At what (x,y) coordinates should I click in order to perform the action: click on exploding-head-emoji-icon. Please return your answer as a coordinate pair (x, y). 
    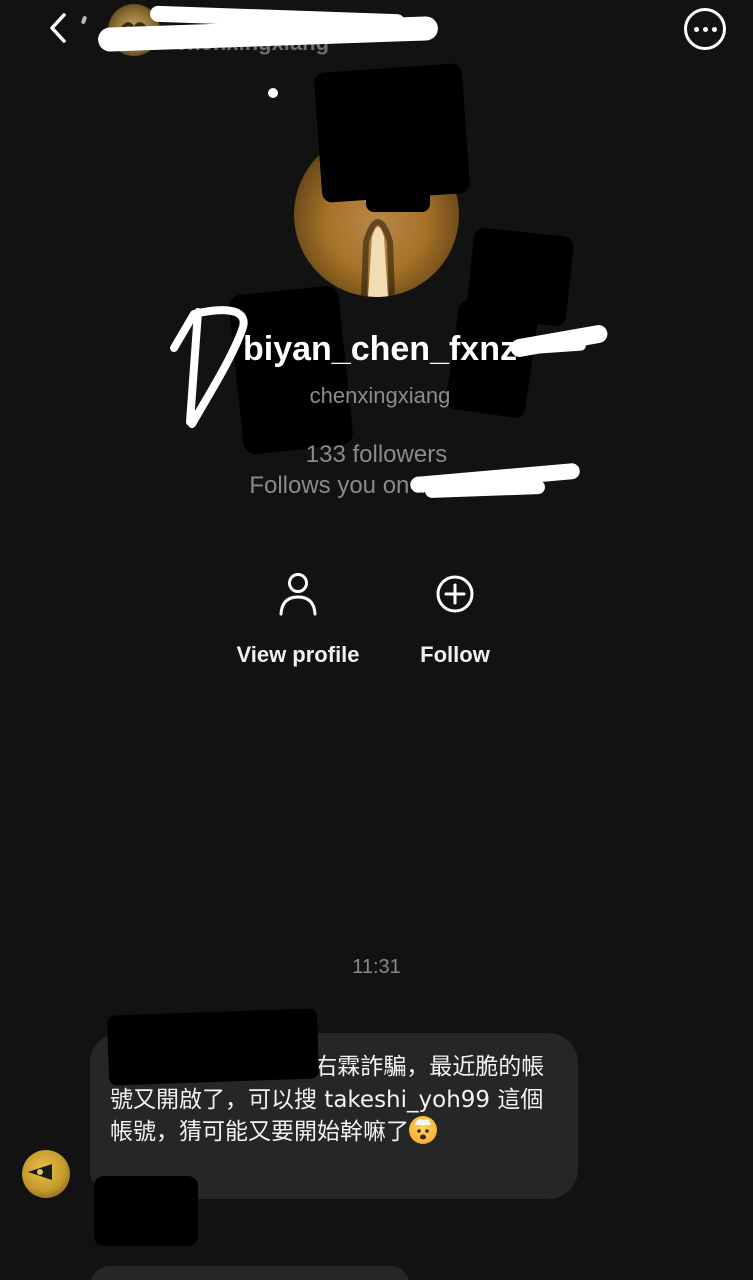
    Looking at the image, I should click on (423, 1130).